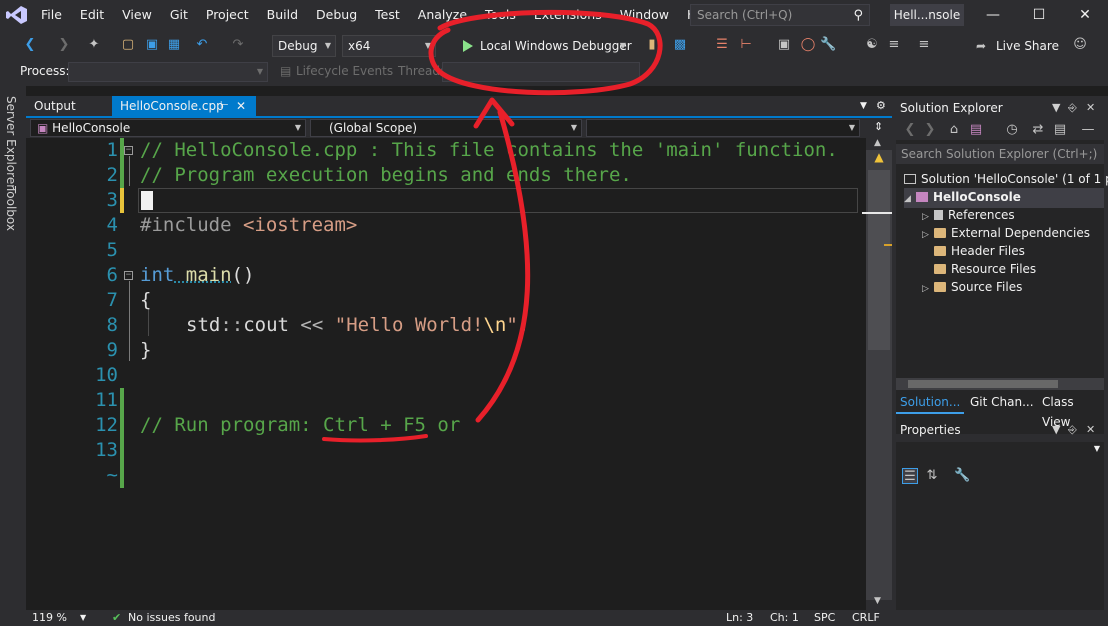 This screenshot has height=626, width=1108. Describe the element at coordinates (976, 130) in the screenshot. I see `switch-views-icon: ▤` at that location.